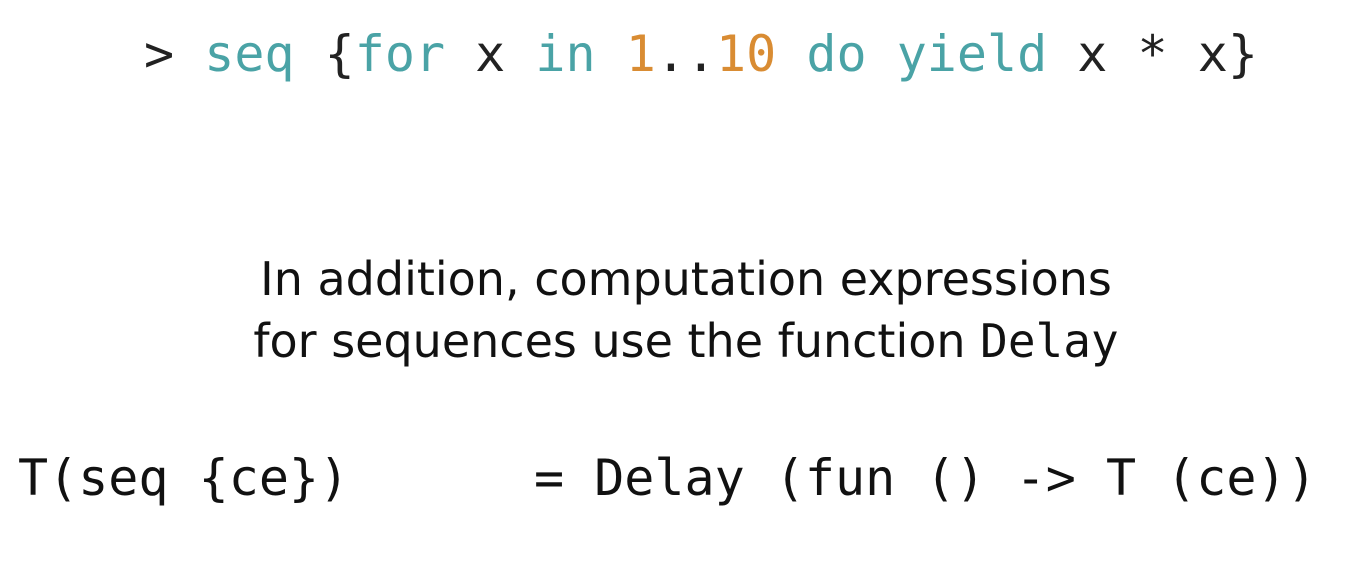 This screenshot has width=1372, height=566. Describe the element at coordinates (1152, 54) in the screenshot. I see `code-token-plain: x * x}` at that location.